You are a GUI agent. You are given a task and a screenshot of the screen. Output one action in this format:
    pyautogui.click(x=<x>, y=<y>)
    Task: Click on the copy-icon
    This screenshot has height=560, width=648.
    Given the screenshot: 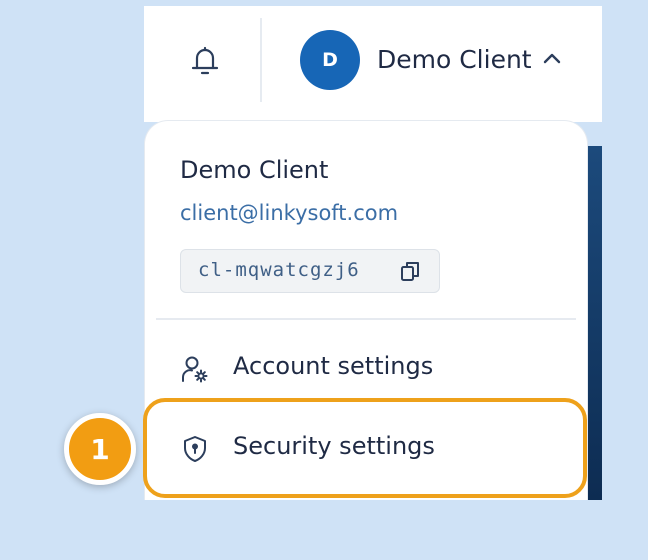 What is the action you would take?
    pyautogui.click(x=410, y=271)
    